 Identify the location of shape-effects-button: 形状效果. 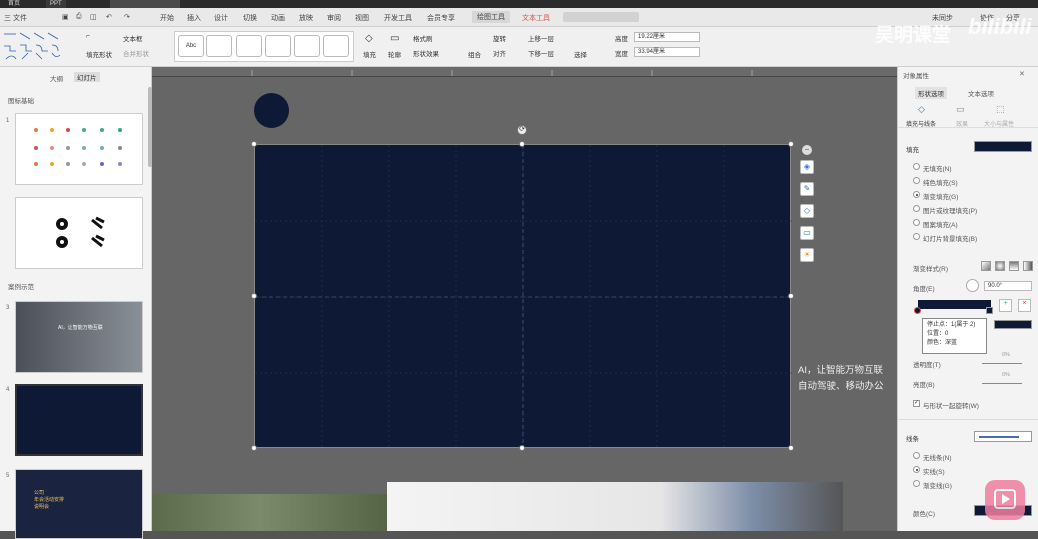
(426, 53).